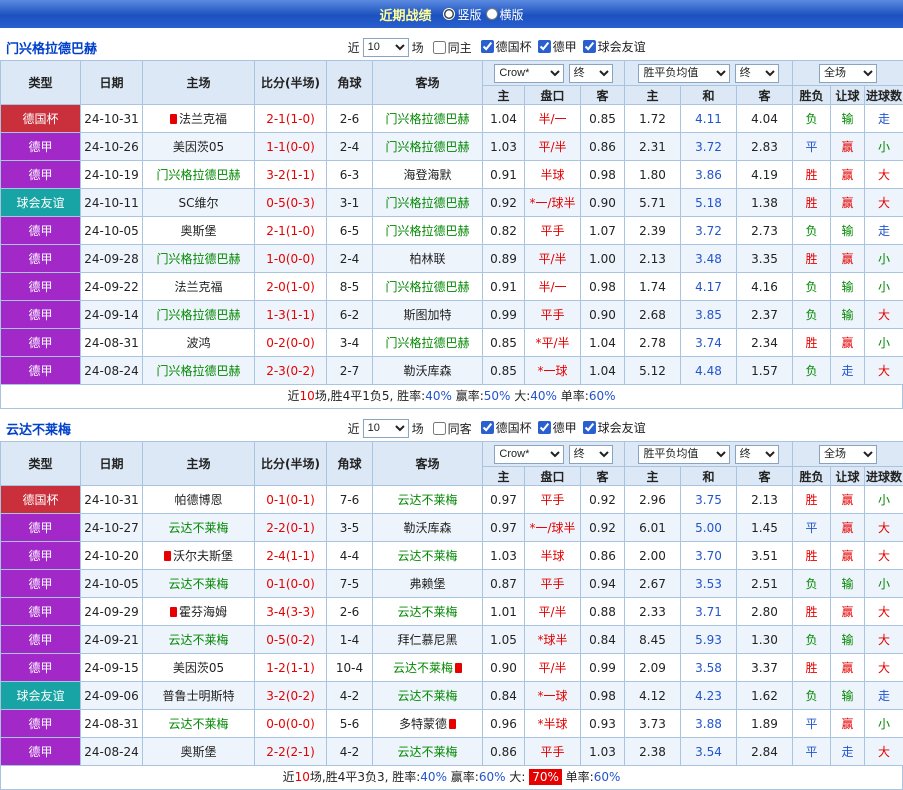 Image resolution: width=903 pixels, height=790 pixels. I want to click on euro-draw-odds: 3.88, so click(709, 724).